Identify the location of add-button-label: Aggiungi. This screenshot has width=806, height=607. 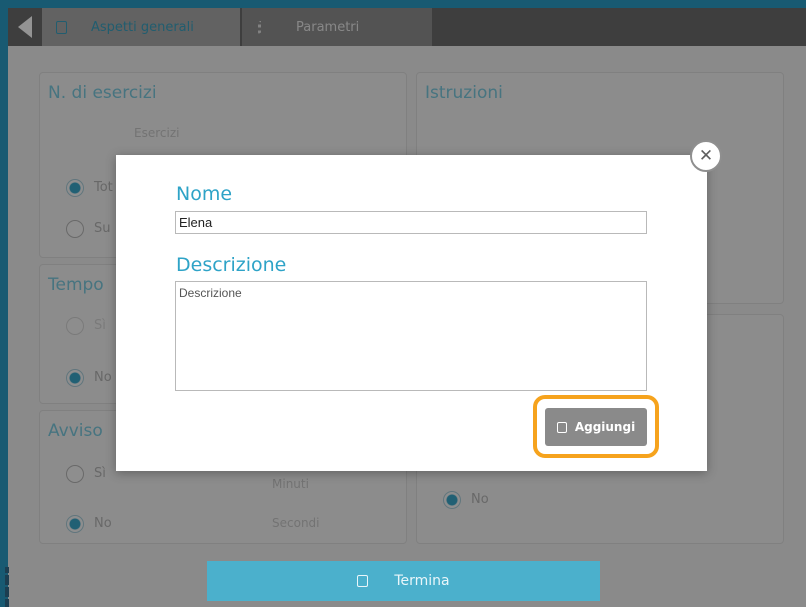
(605, 427).